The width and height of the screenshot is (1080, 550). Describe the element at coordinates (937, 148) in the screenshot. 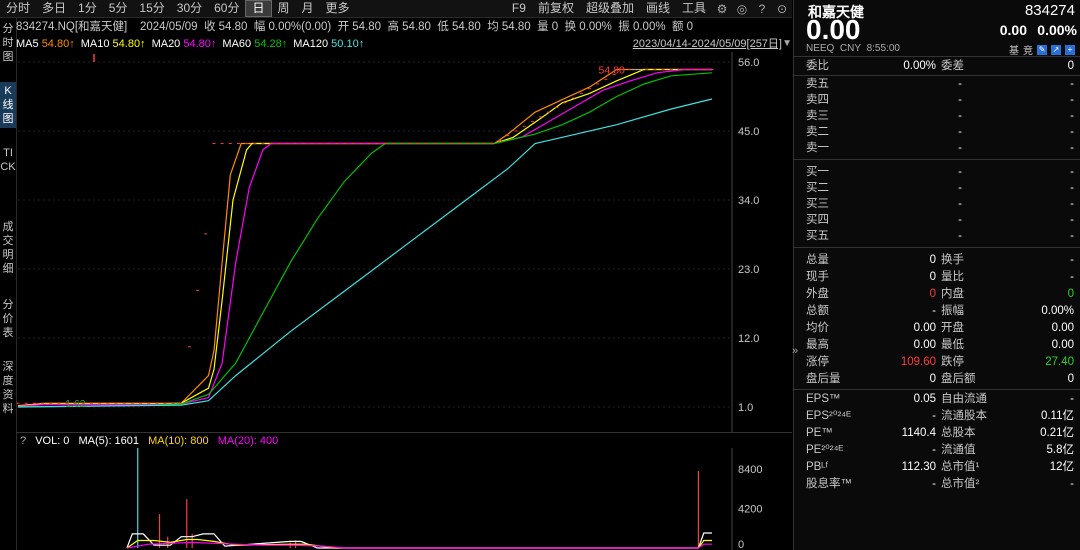

I see `sell-level-4: 卖一 - -` at that location.